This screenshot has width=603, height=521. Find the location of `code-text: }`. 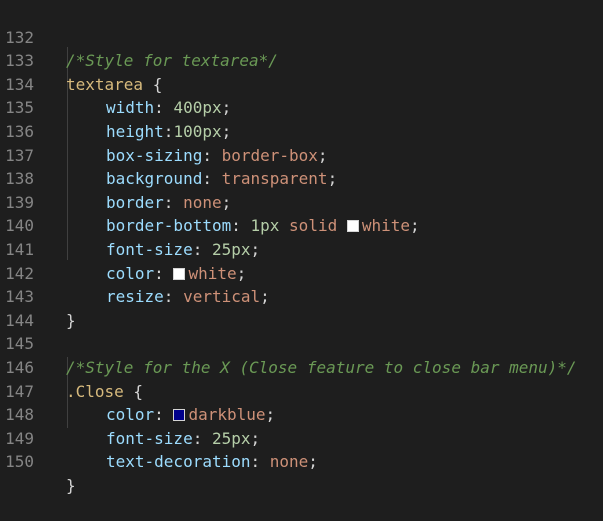

code-text: } is located at coordinates (71, 486).